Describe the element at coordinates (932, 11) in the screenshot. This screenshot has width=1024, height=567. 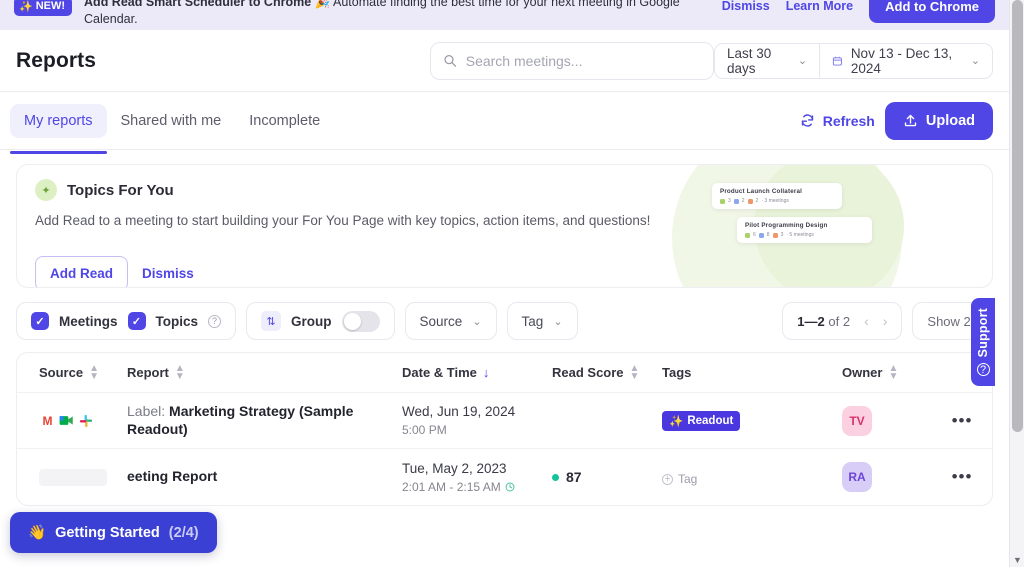
I see `add-to-chrome-button: Add to Chrome` at that location.